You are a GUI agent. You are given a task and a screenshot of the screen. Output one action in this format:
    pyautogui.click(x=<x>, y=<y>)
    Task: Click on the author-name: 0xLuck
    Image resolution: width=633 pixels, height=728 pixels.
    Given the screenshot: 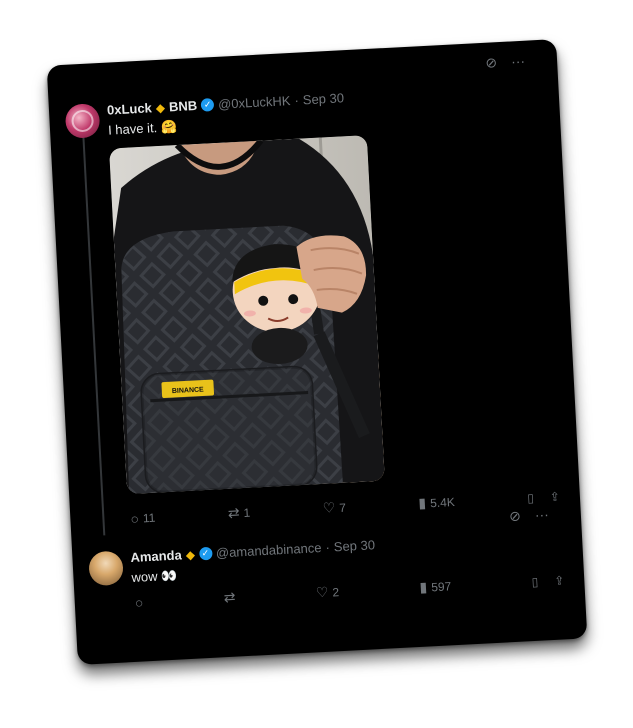 What is the action you would take?
    pyautogui.click(x=130, y=108)
    